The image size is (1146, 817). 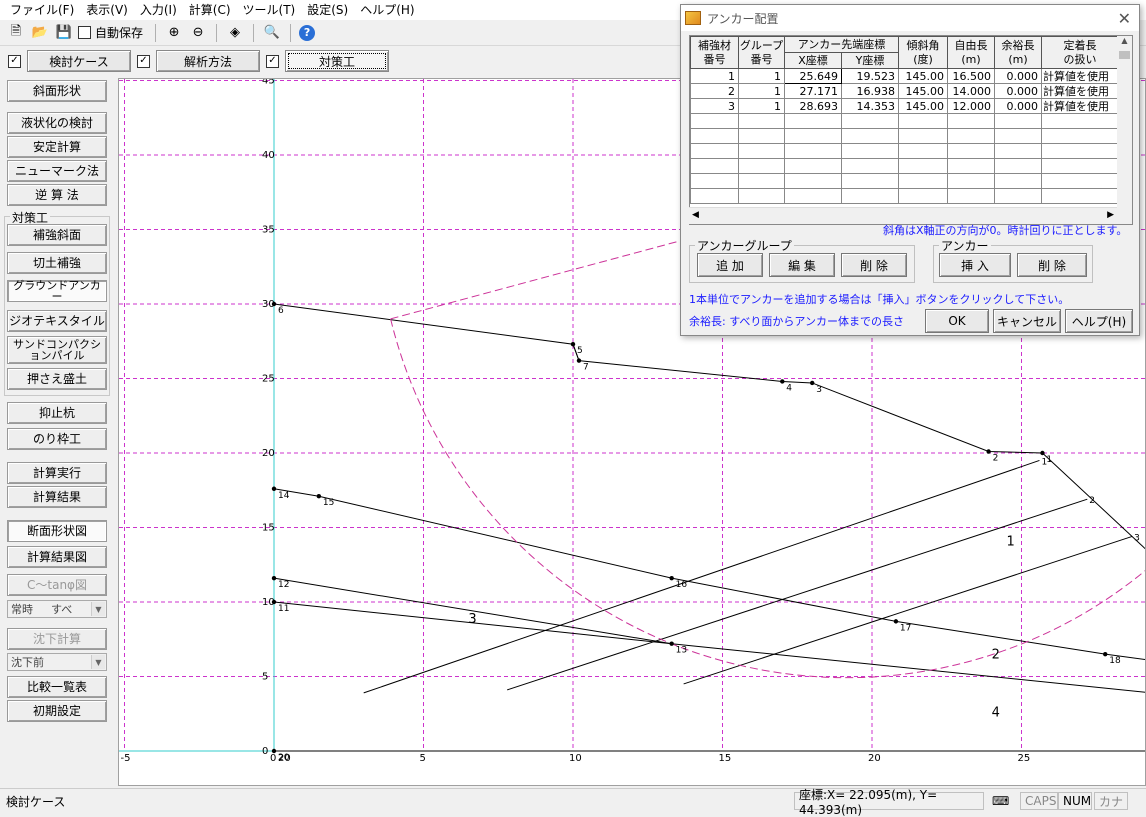 What do you see at coordinates (57, 123) in the screenshot?
I see `liquefaction-button: 液状化の検討` at bounding box center [57, 123].